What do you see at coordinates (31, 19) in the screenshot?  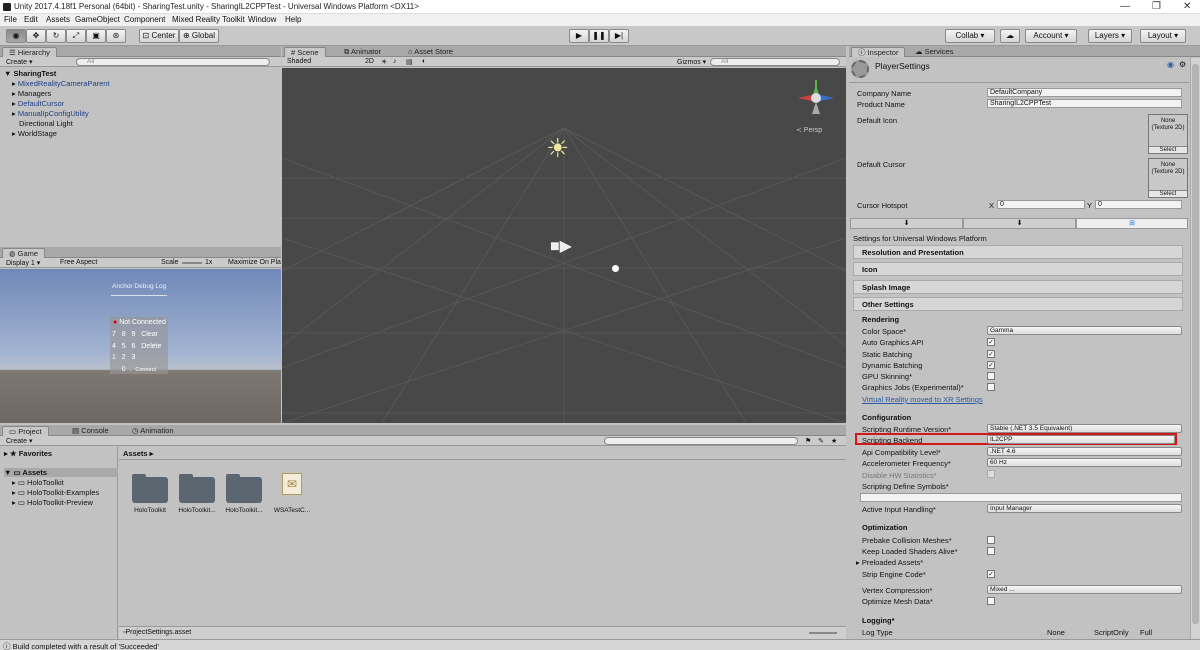 I see `menu-edit: Edit` at bounding box center [31, 19].